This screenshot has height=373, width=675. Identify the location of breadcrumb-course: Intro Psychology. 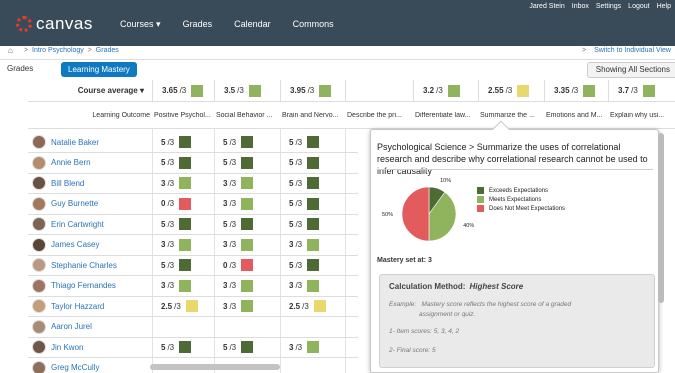
(58, 50).